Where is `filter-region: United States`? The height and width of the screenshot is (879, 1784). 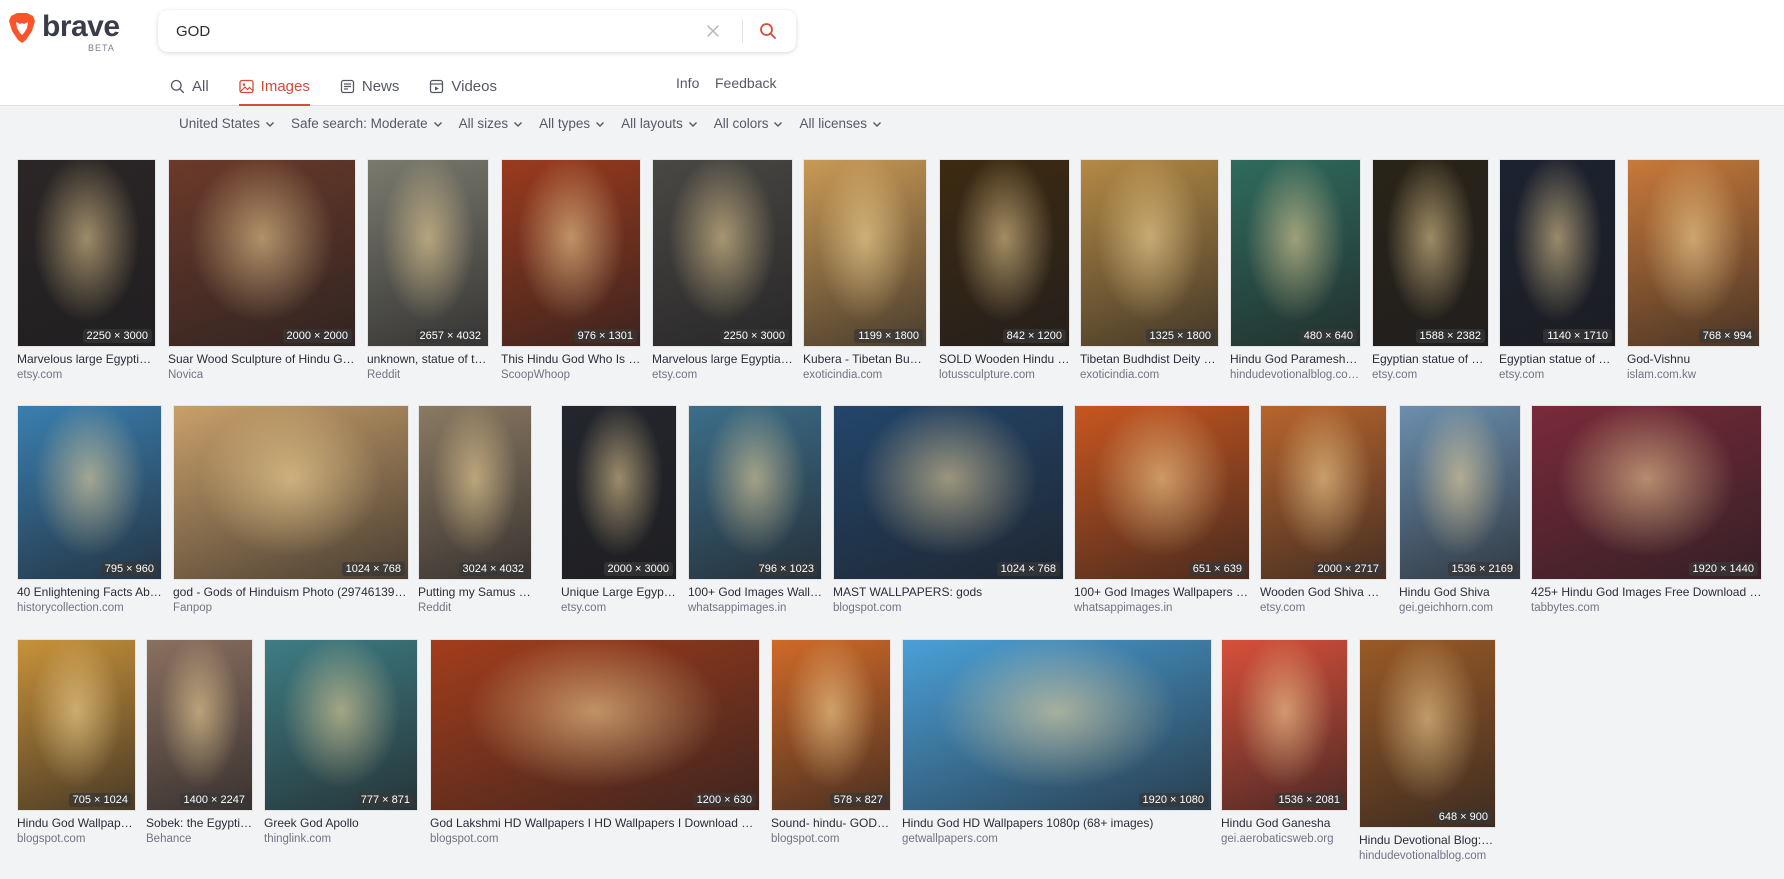
filter-region: United States is located at coordinates (227, 123).